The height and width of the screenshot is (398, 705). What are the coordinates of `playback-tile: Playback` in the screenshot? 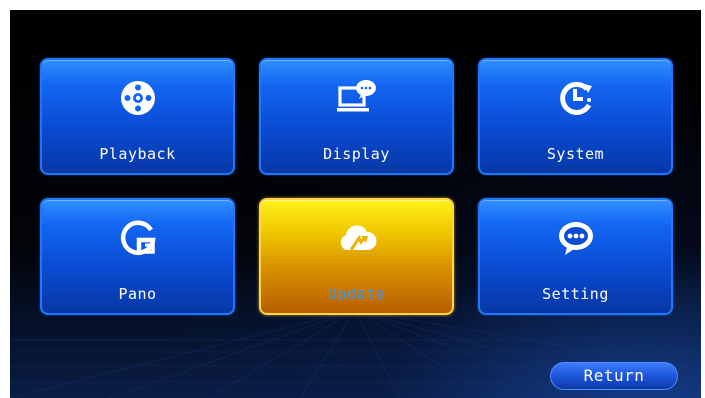 It's located at (137, 116).